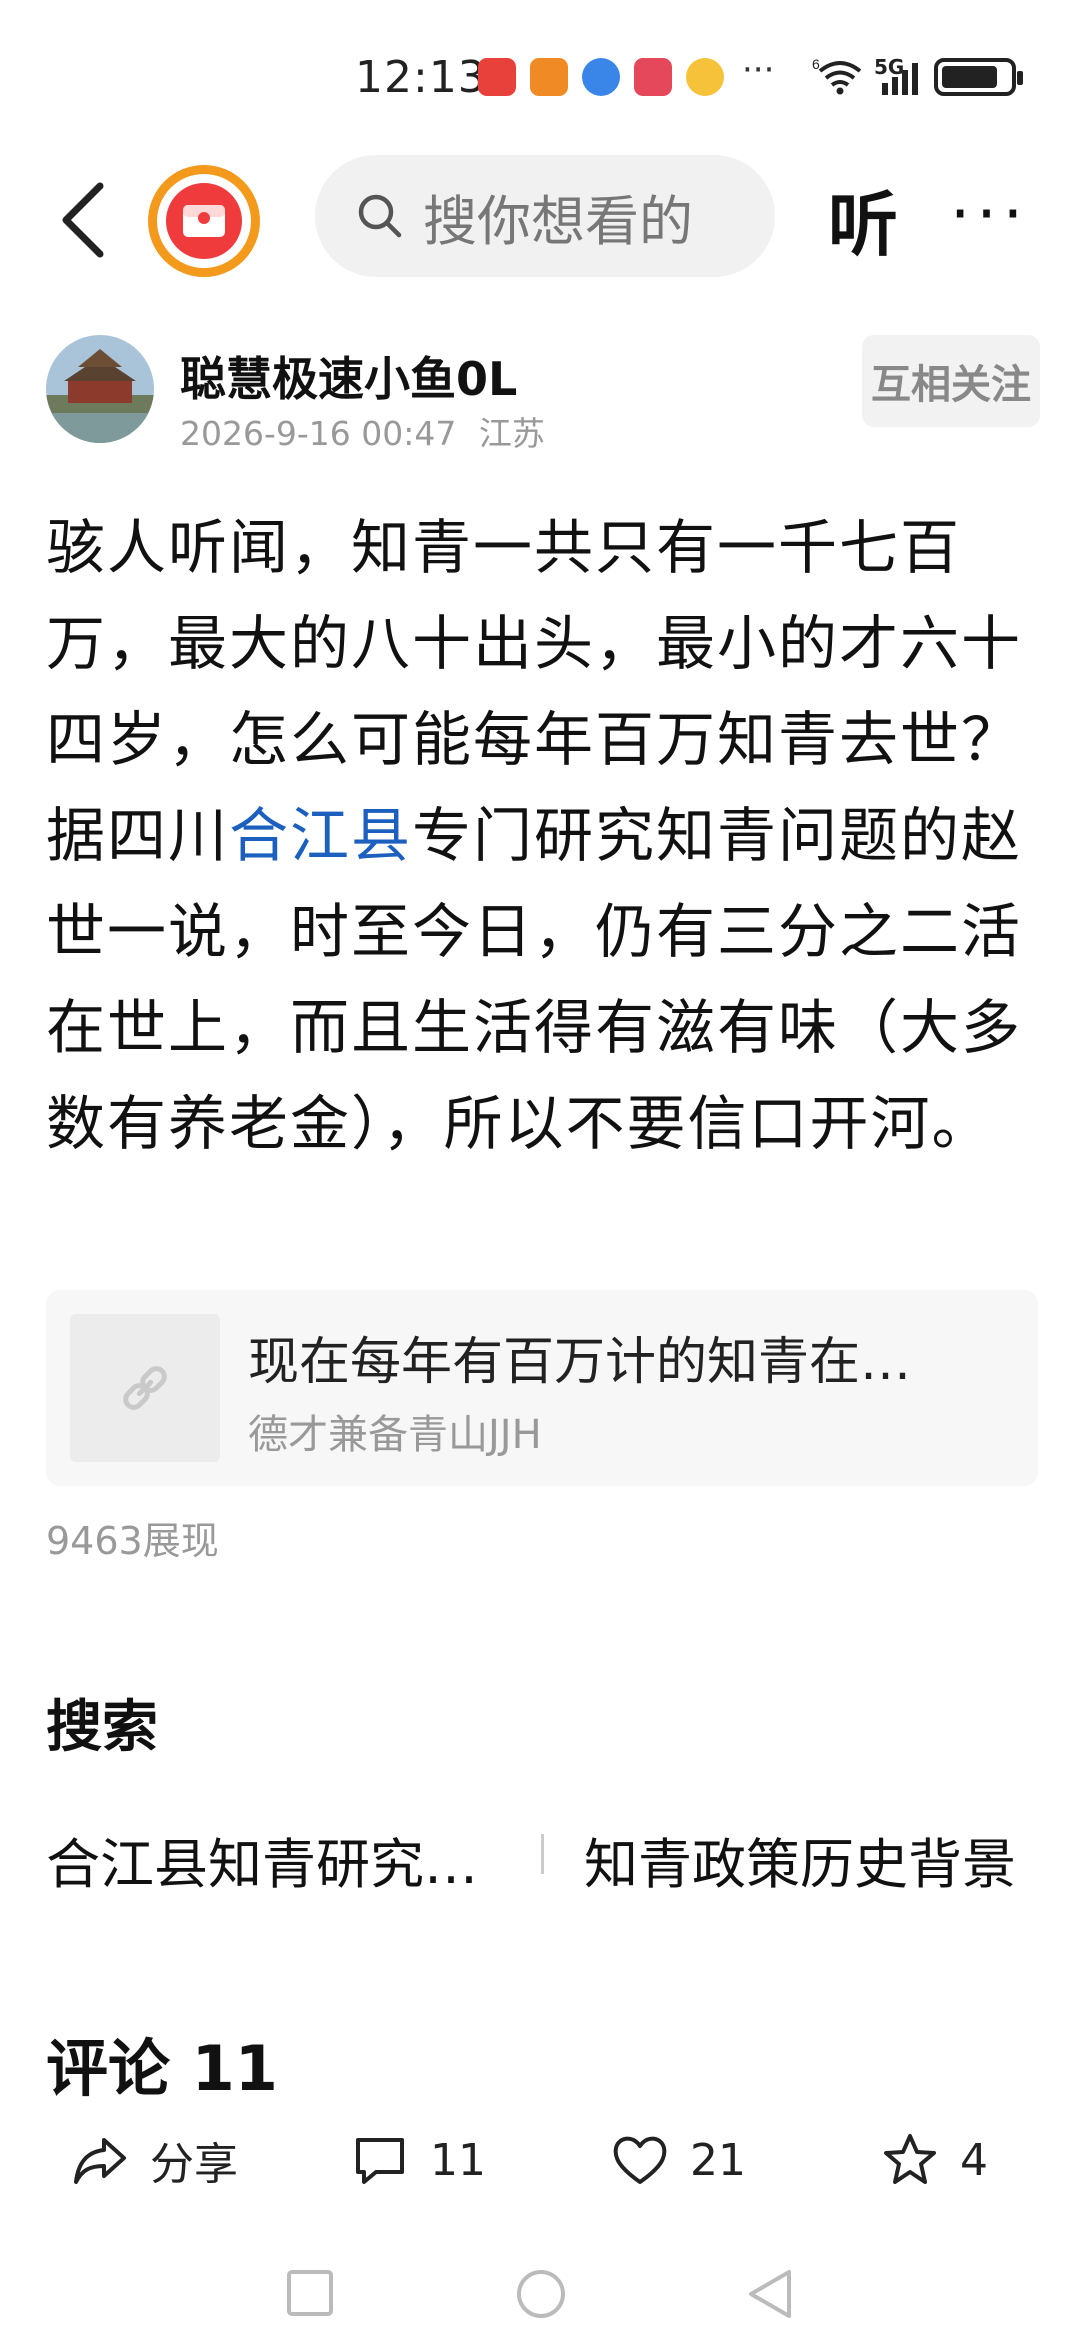 The image size is (1080, 2340). Describe the element at coordinates (974, 2160) in the screenshot. I see `favorite-count: 4` at that location.